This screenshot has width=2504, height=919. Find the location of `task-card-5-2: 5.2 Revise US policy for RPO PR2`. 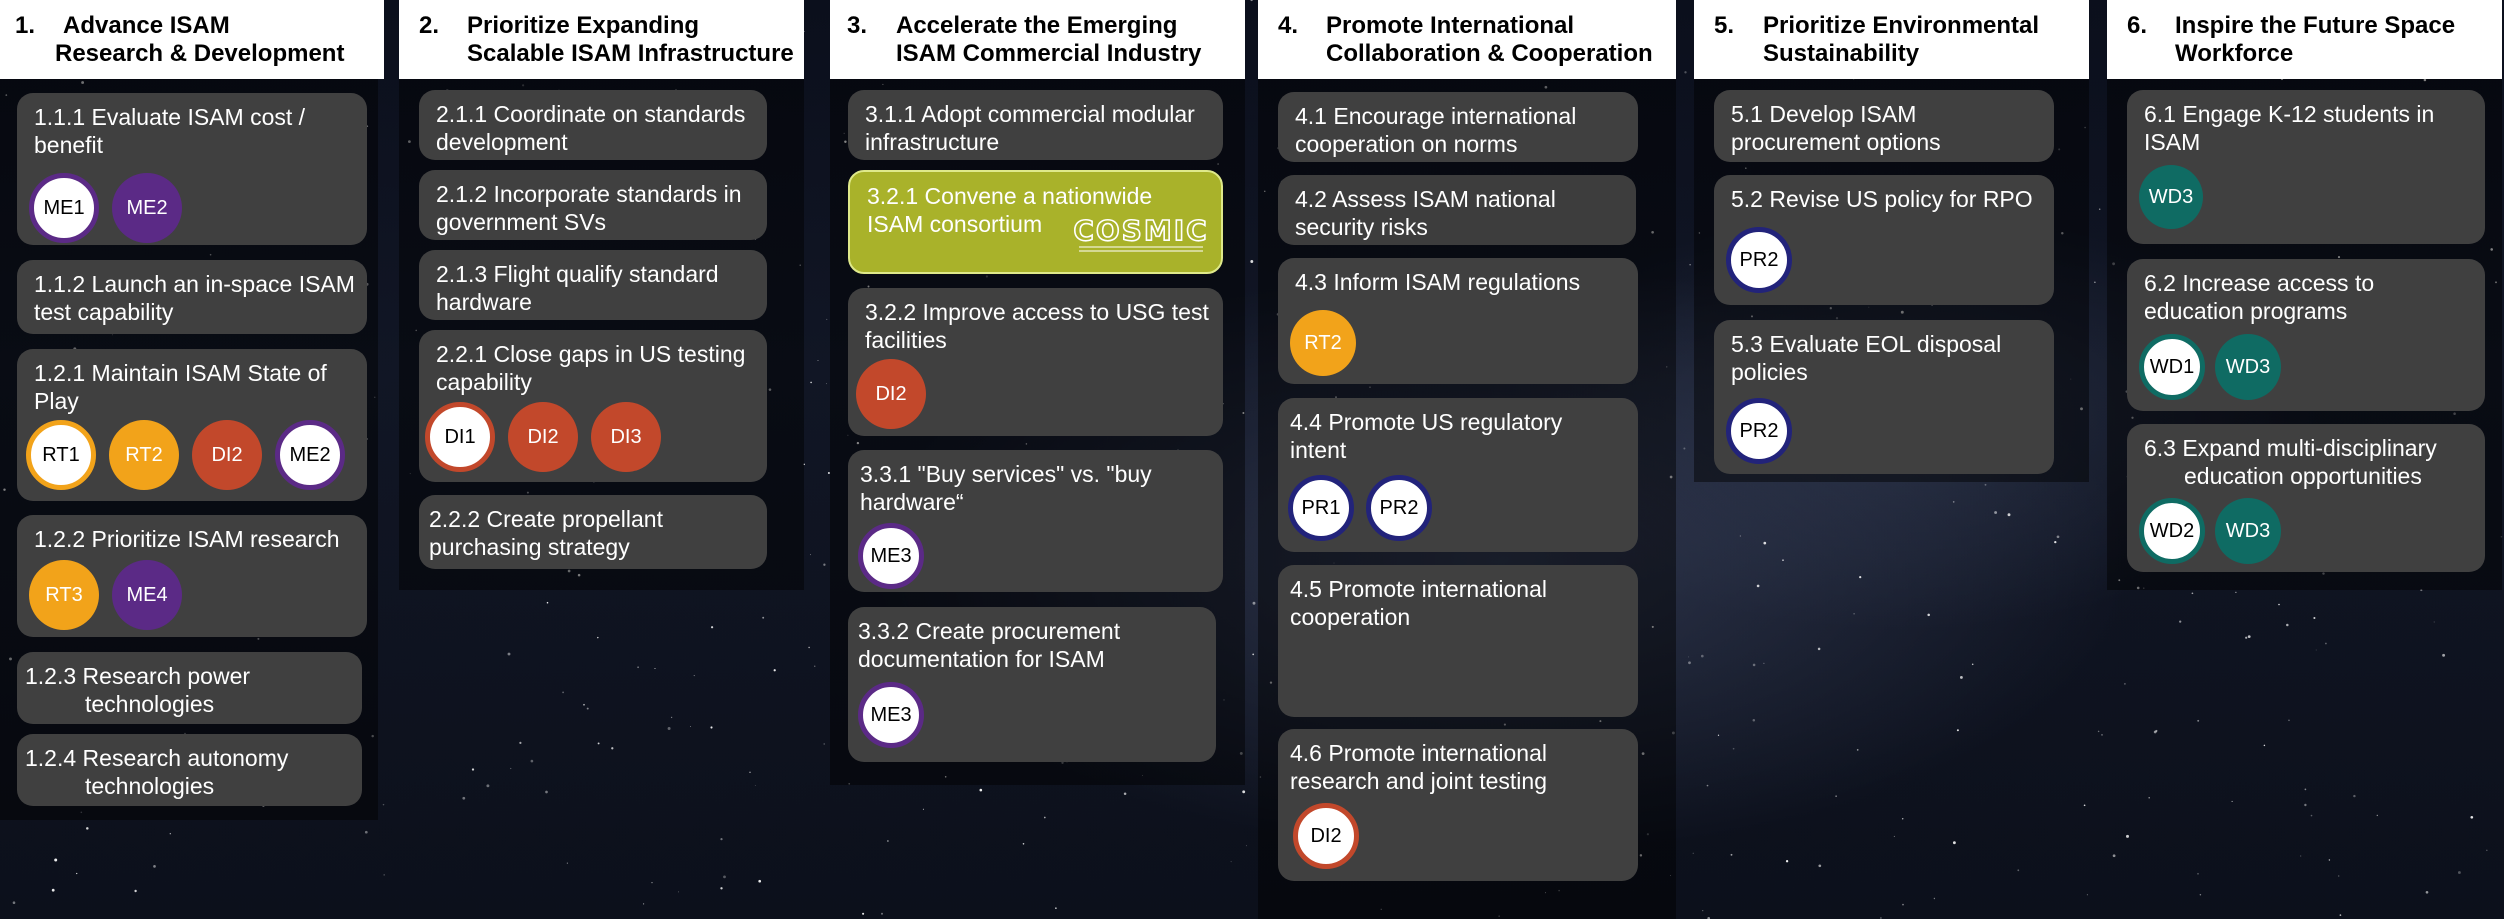

task-card-5-2: 5.2 Revise US policy for RPO PR2 is located at coordinates (1884, 240).